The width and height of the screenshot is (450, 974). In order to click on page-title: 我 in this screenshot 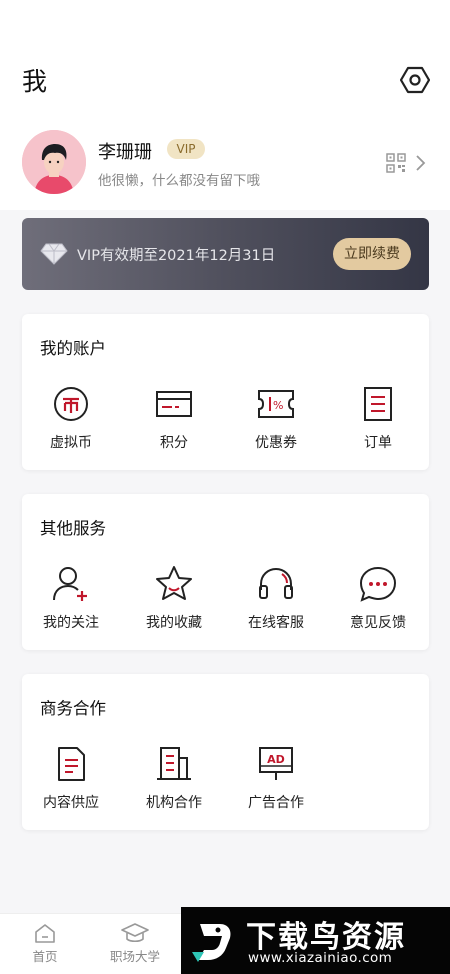, I will do `click(35, 81)`.